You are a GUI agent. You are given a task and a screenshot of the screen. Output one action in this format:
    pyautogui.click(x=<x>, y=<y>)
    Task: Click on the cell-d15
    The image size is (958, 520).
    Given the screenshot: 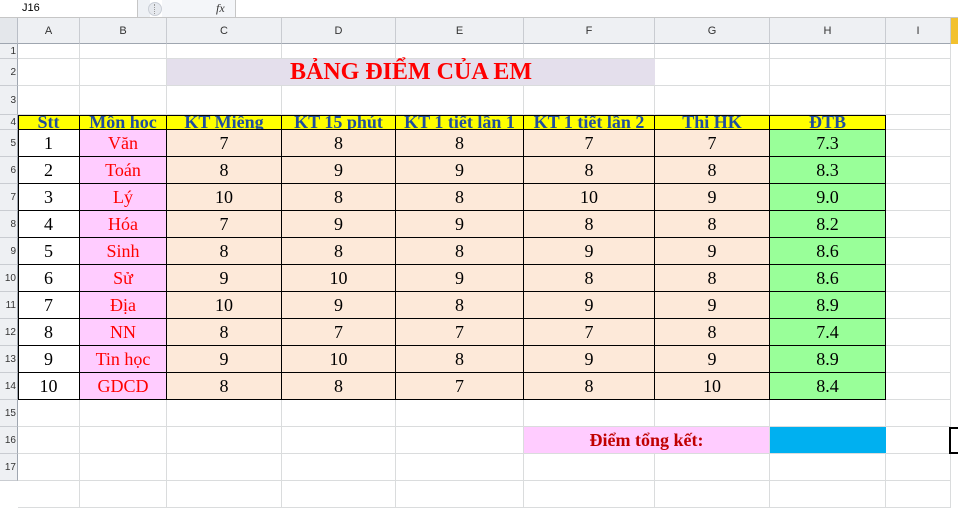 What is the action you would take?
    pyautogui.click(x=339, y=413)
    